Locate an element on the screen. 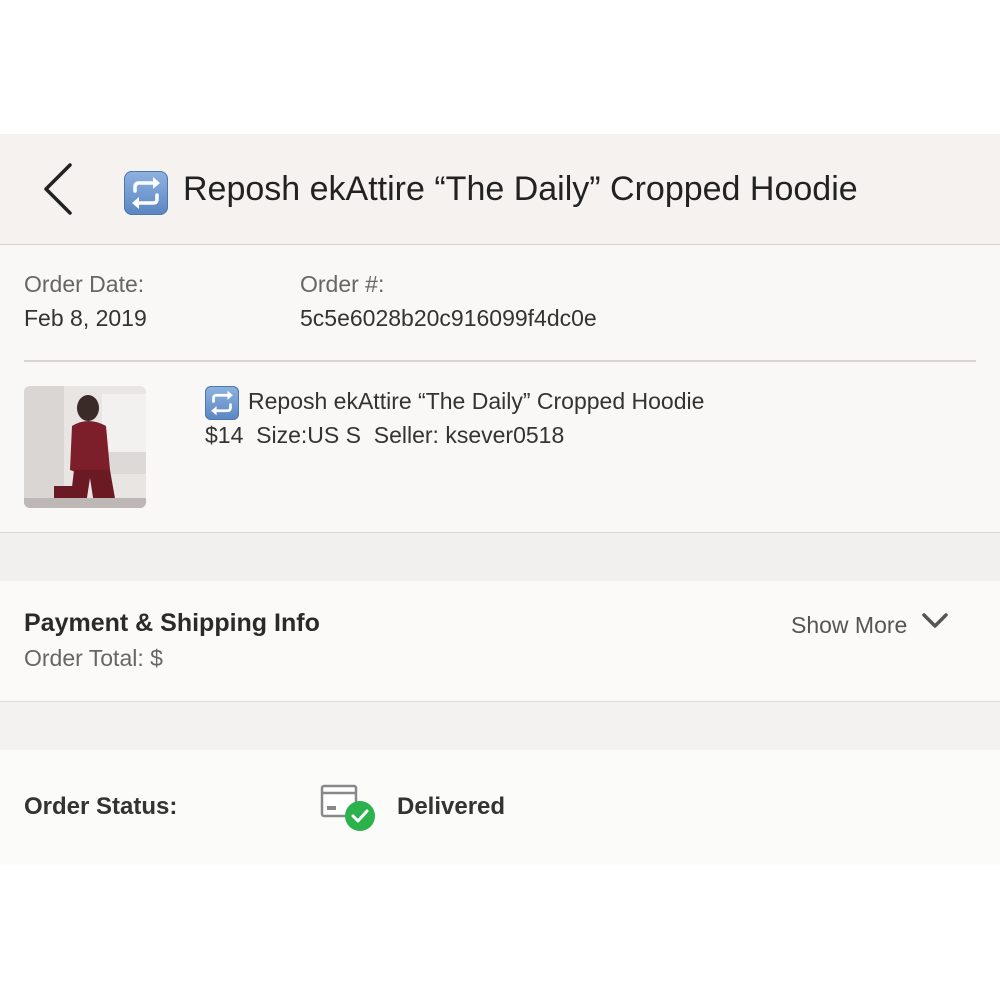 The image size is (1000, 1000). chevron-down-icon is located at coordinates (934, 620).